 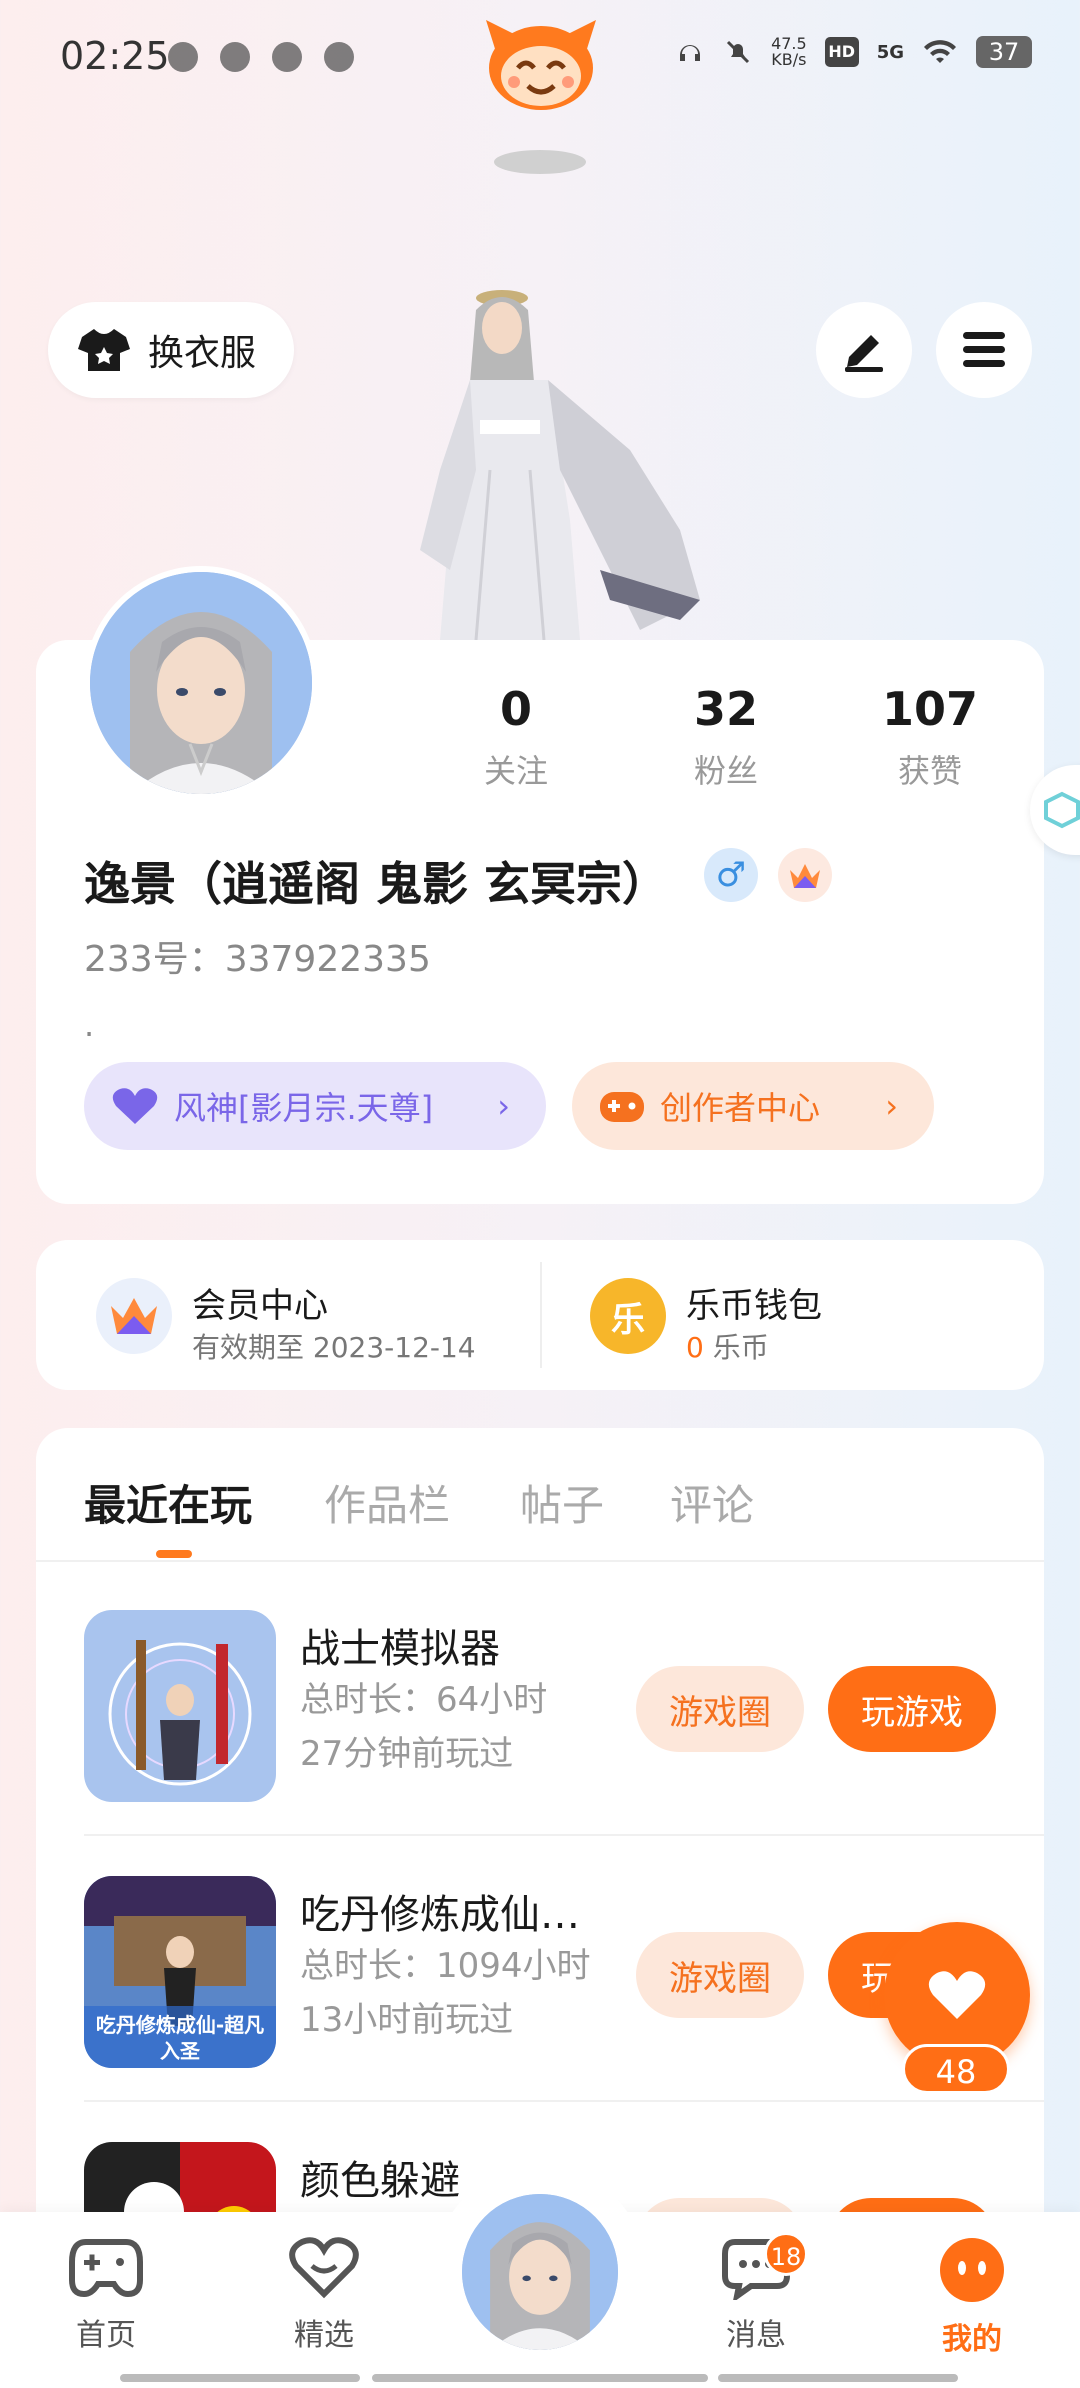 What do you see at coordinates (240, 2378) in the screenshot?
I see `gesture-bar-left` at bounding box center [240, 2378].